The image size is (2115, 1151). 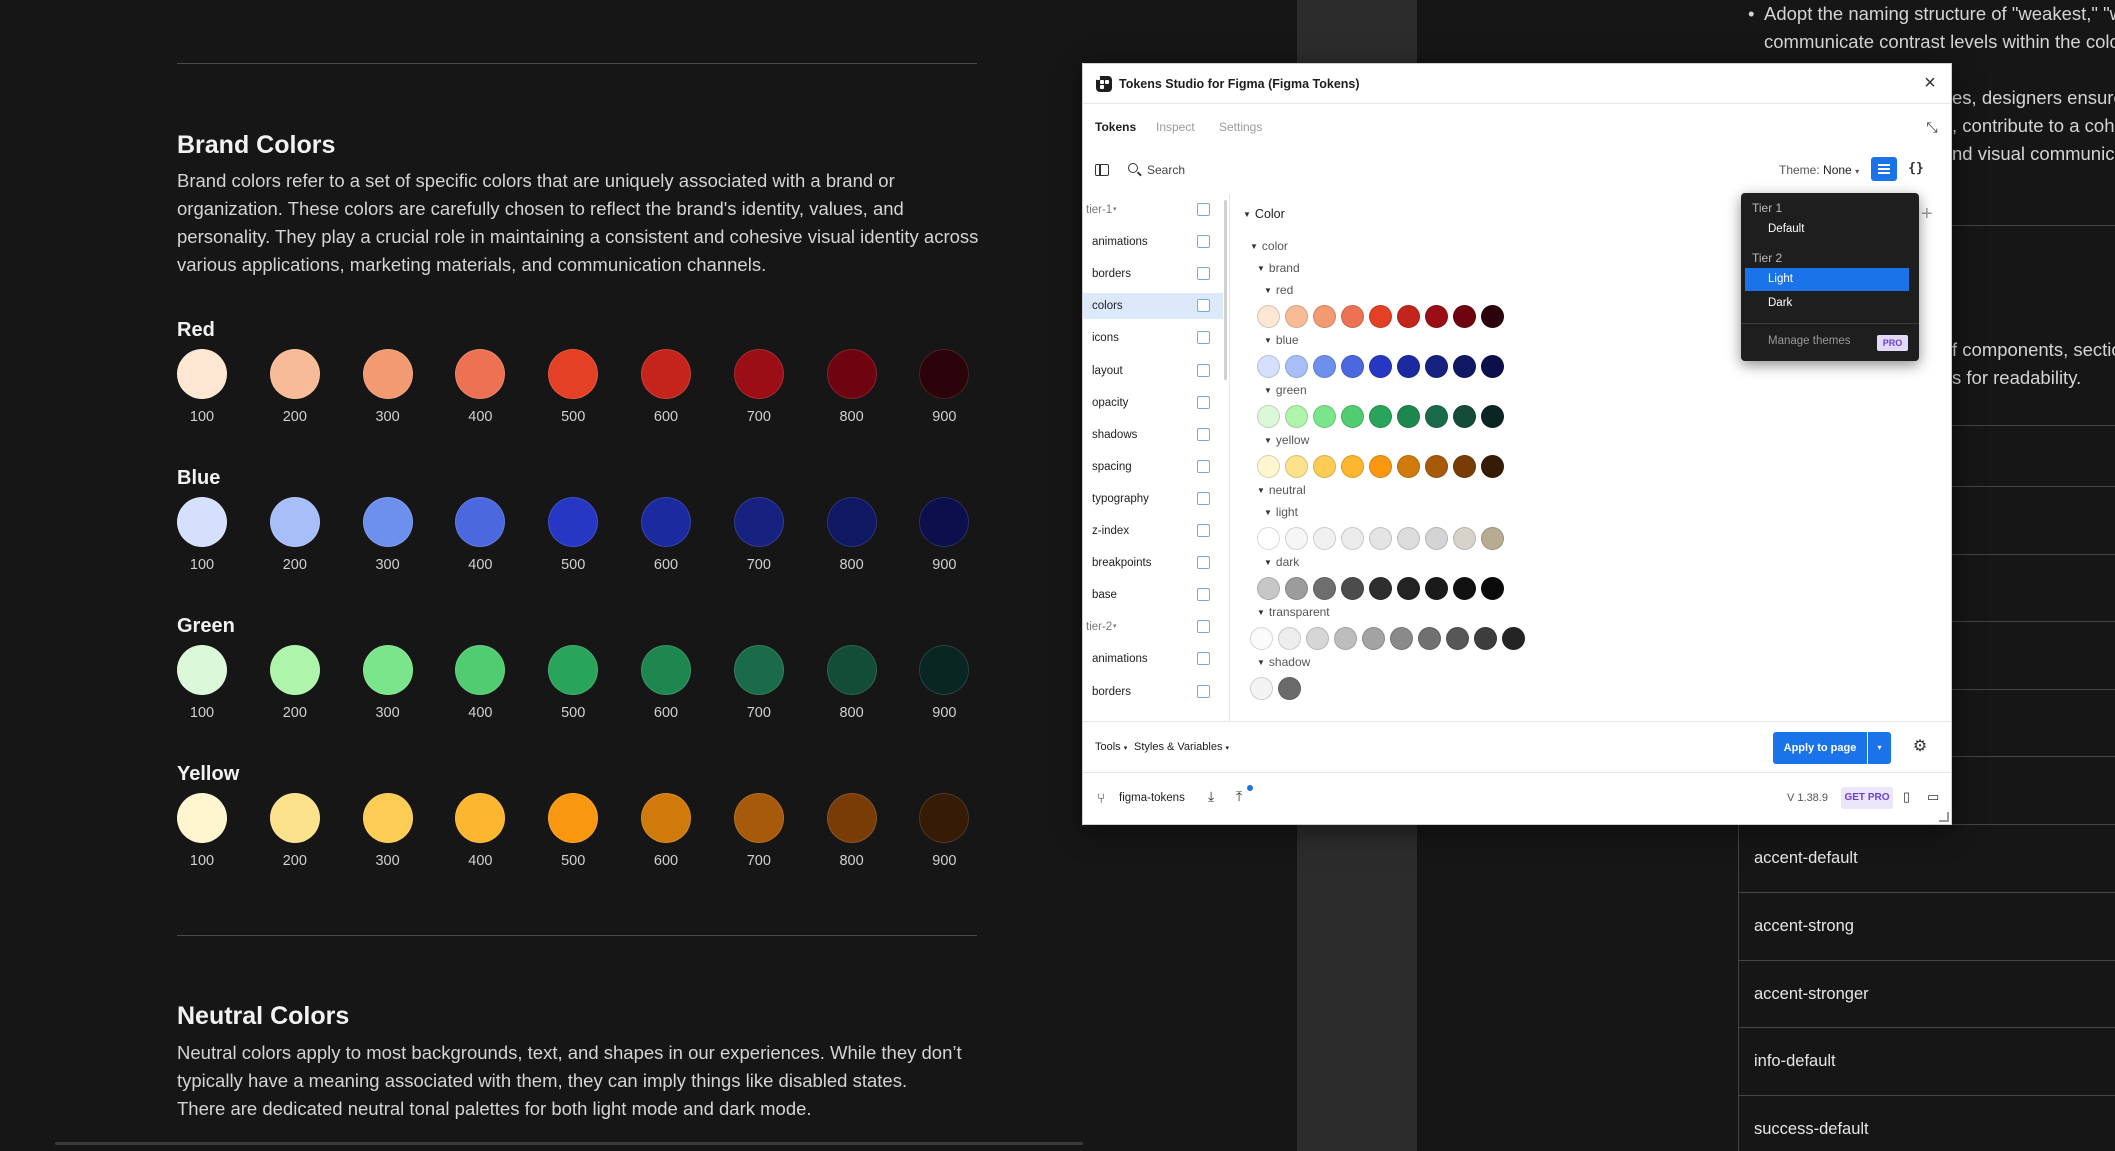 I want to click on json-view-icon: {}, so click(x=1916, y=169).